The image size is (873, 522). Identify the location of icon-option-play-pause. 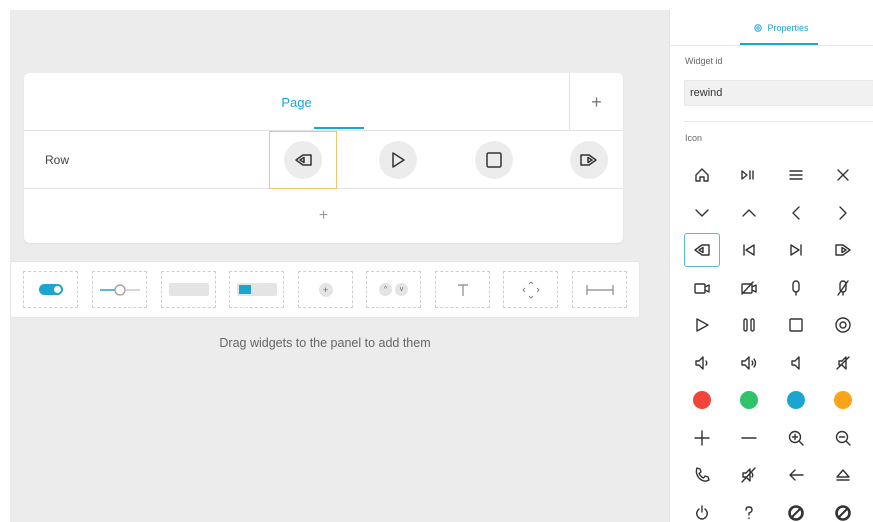
(749, 175).